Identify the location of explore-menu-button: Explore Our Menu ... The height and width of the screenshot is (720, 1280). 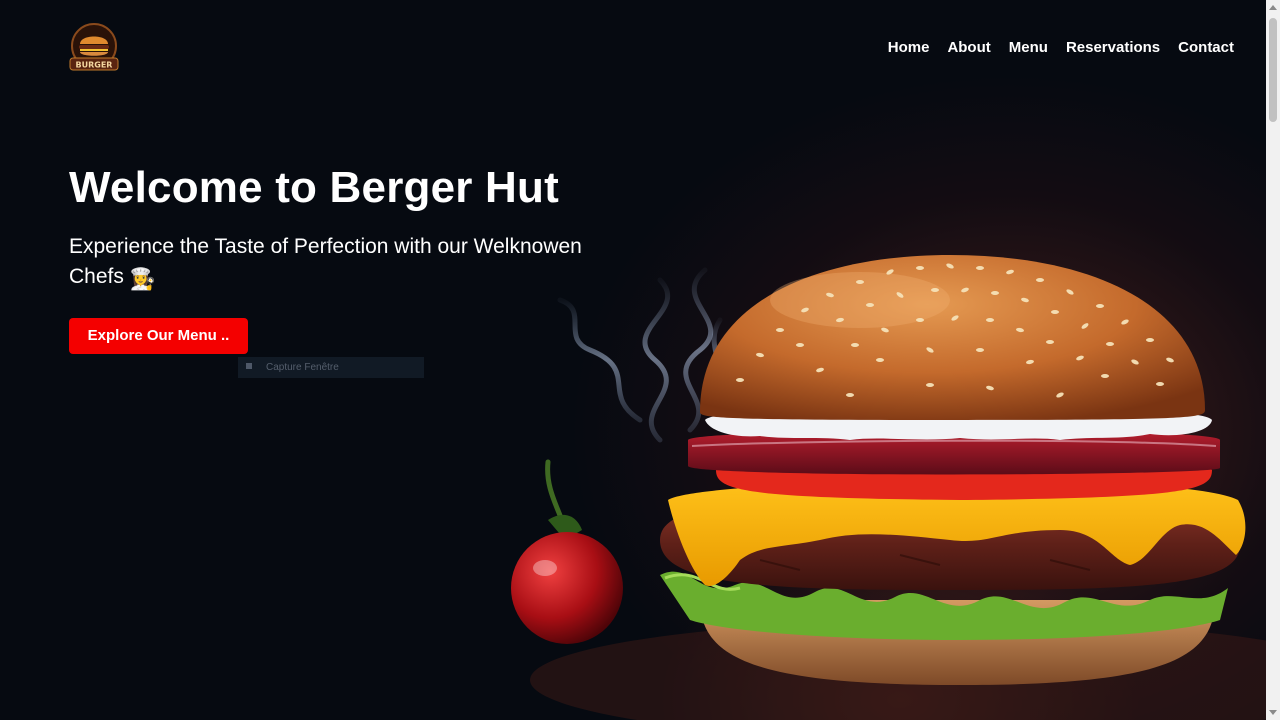
(158, 336).